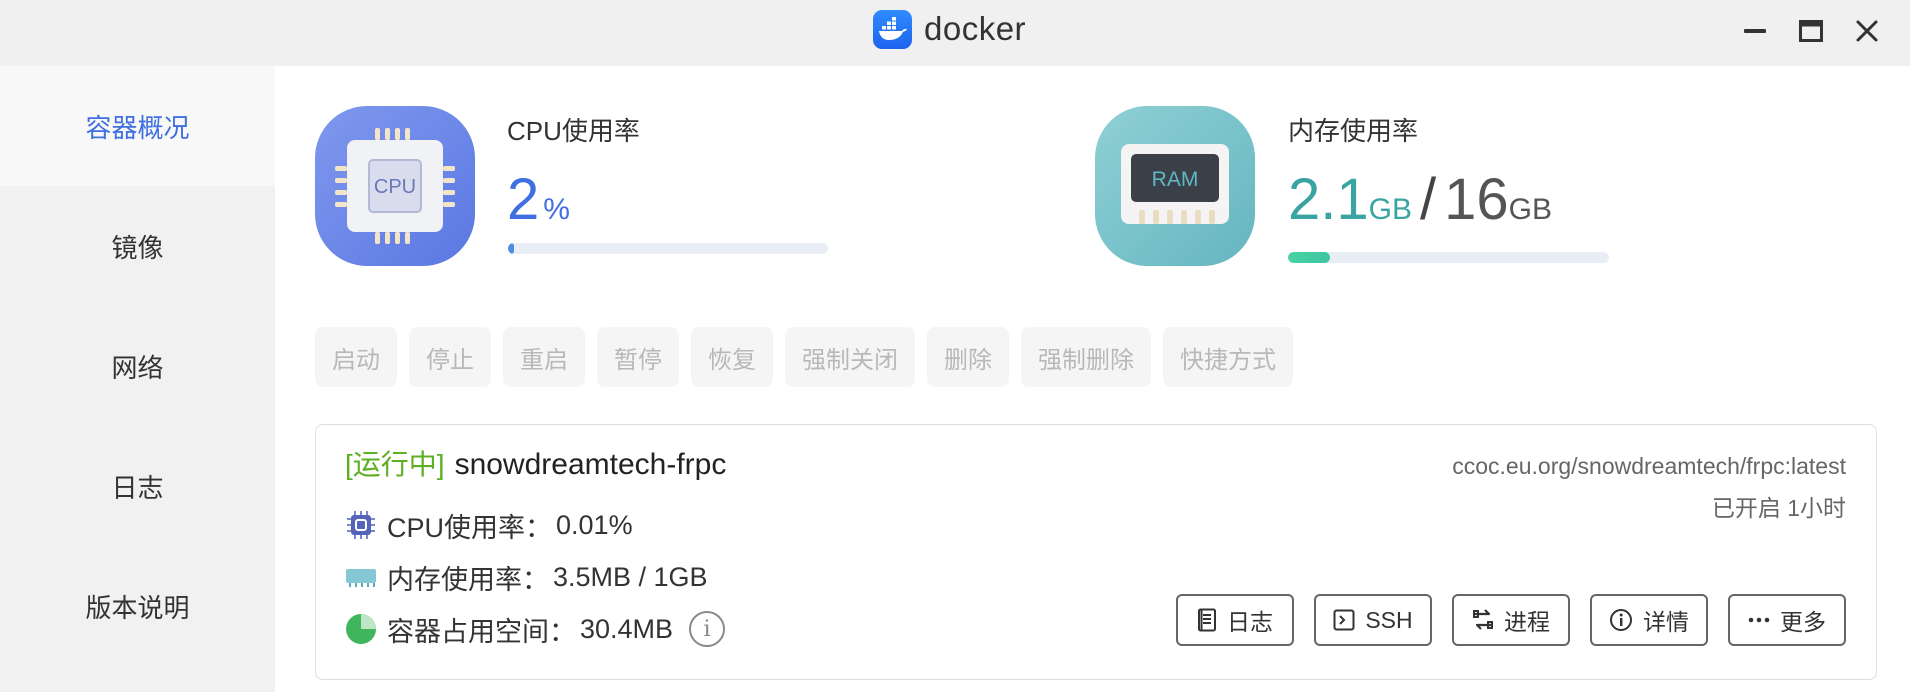 This screenshot has width=1910, height=692. Describe the element at coordinates (1759, 620) in the screenshot. I see `more-icon` at that location.